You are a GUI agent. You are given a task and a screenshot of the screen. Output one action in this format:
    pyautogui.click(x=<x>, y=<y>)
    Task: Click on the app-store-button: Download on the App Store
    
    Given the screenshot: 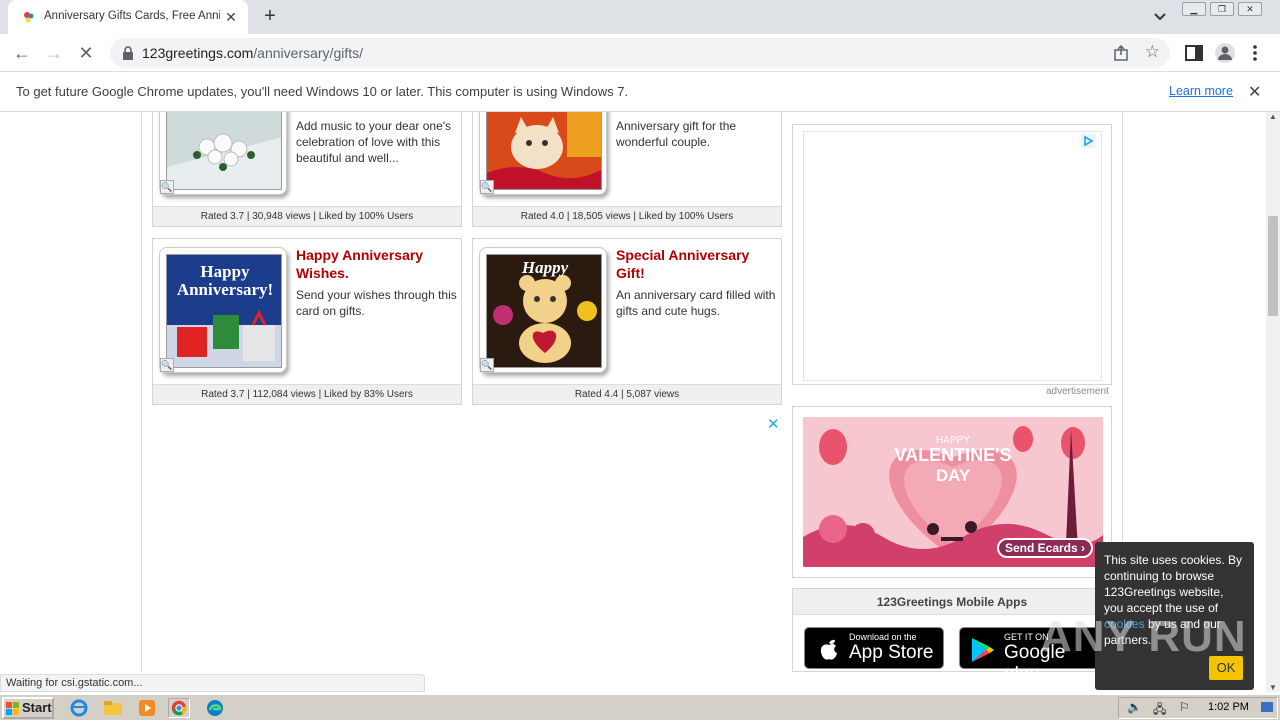 What is the action you would take?
    pyautogui.click(x=874, y=648)
    